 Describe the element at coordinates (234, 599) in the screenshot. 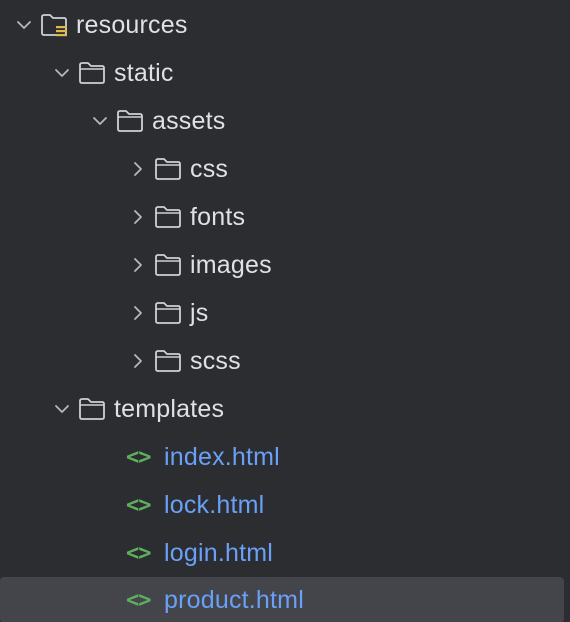

I see `tree-row-label: product.html` at that location.